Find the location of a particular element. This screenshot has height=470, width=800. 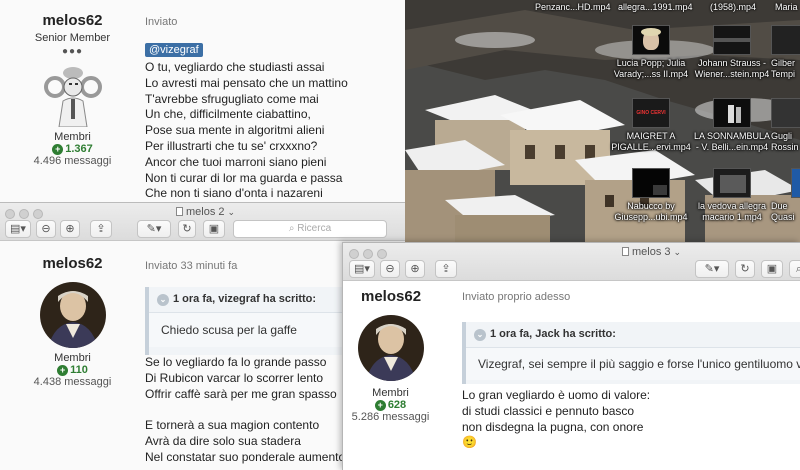

post-line: Avrà da dire solo sua stadera is located at coordinates (223, 441).